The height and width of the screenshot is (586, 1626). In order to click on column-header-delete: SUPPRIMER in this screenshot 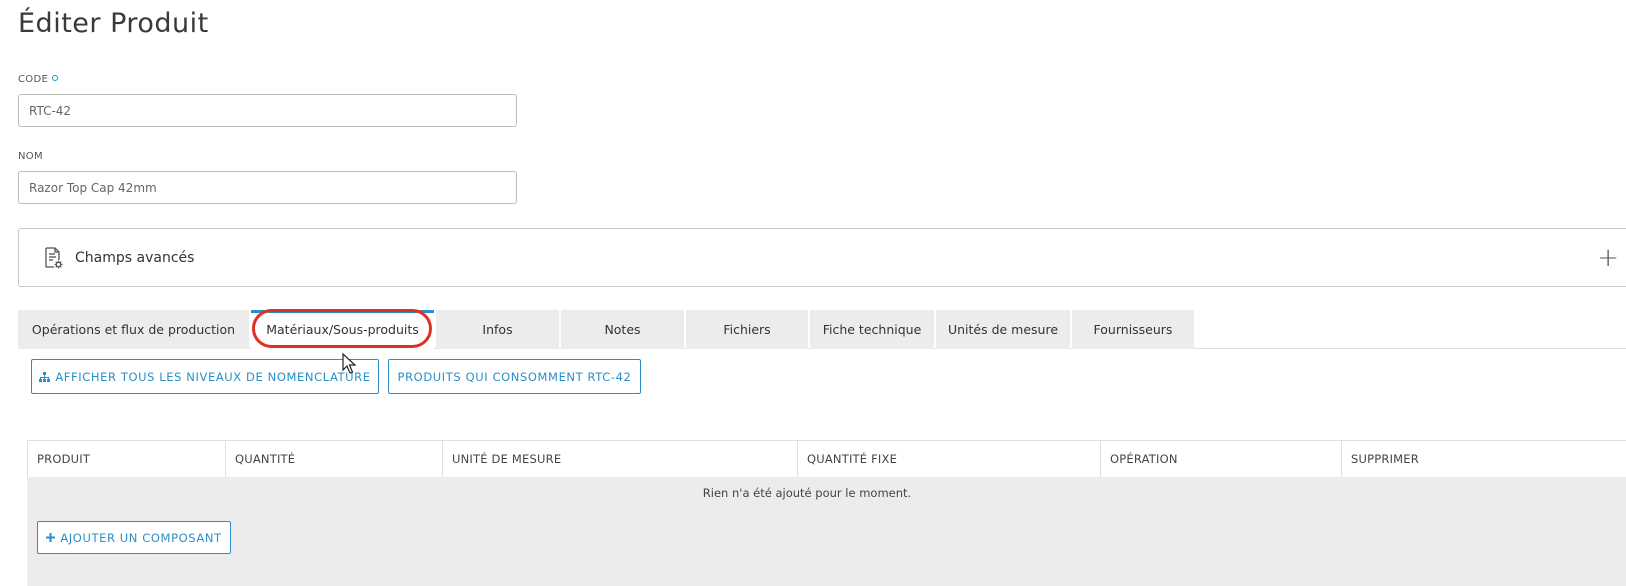, I will do `click(1483, 459)`.